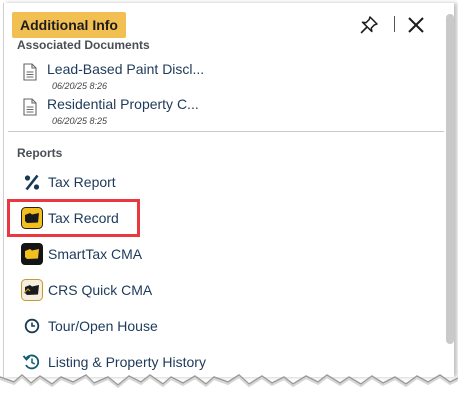  Describe the element at coordinates (83, 45) in the screenshot. I see `documents-section-title: Associated Documents` at that location.